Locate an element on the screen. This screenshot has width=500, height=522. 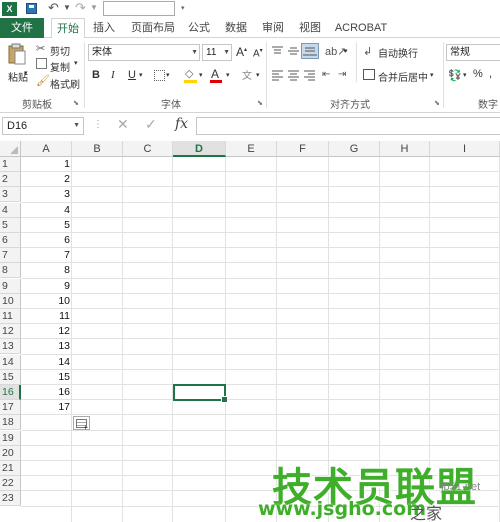
autofill-options-icon is located at coordinates (81, 424).